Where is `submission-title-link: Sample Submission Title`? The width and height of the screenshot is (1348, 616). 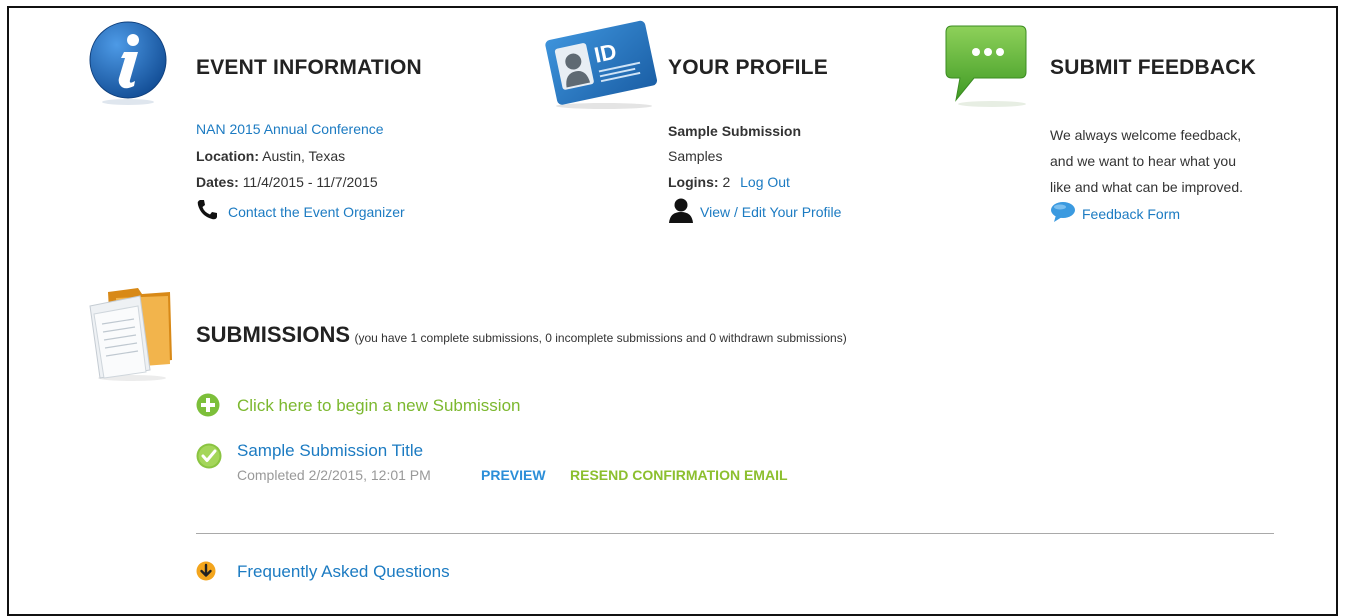 submission-title-link: Sample Submission Title is located at coordinates (330, 451).